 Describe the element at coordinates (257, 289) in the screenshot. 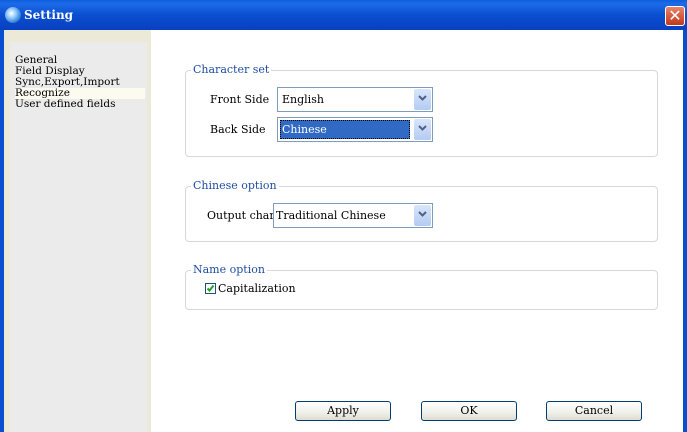

I see `capitalization-label: Capitalization` at that location.